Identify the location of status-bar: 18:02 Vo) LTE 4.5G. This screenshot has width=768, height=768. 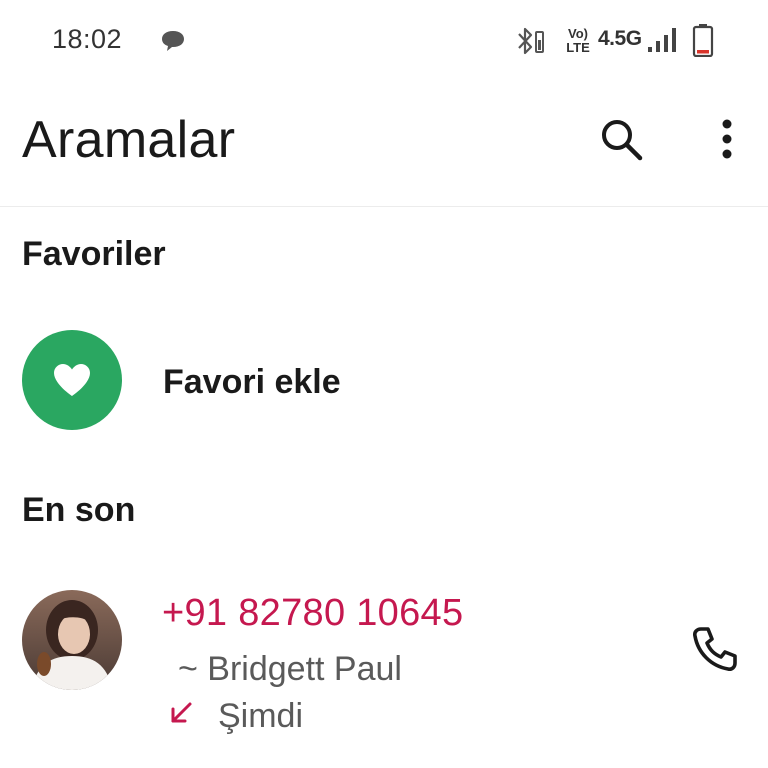
(384, 40).